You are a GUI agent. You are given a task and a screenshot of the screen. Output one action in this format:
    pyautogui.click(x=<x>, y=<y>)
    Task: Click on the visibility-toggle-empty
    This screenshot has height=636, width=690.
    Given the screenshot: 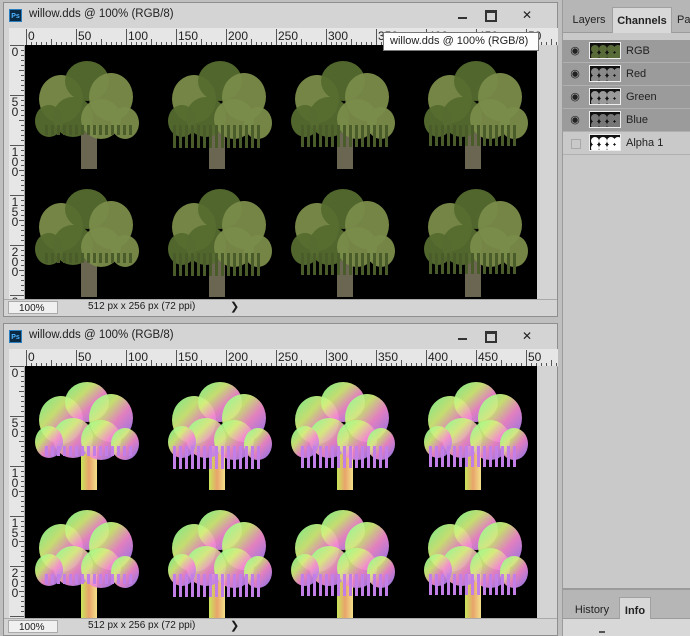 What is the action you would take?
    pyautogui.click(x=576, y=144)
    